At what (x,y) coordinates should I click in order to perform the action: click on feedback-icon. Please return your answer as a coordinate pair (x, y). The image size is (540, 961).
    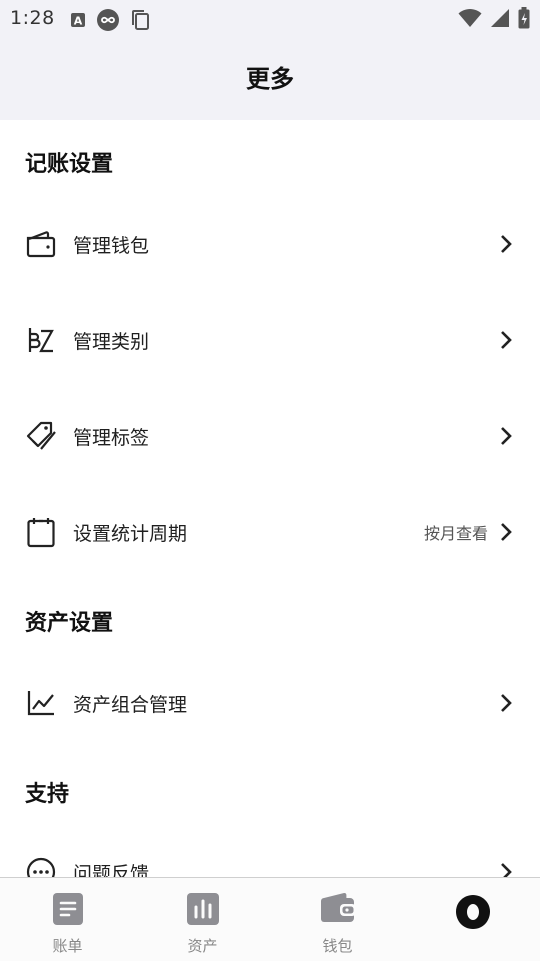
    Looking at the image, I should click on (41, 866).